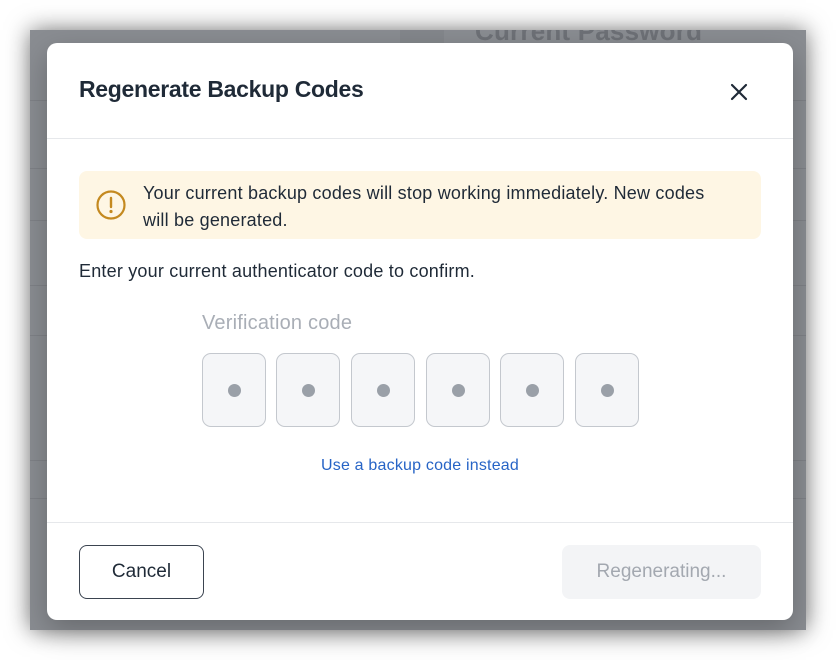 This screenshot has width=836, height=660. I want to click on dialog-header: Regenerate Backup Codes, so click(420, 91).